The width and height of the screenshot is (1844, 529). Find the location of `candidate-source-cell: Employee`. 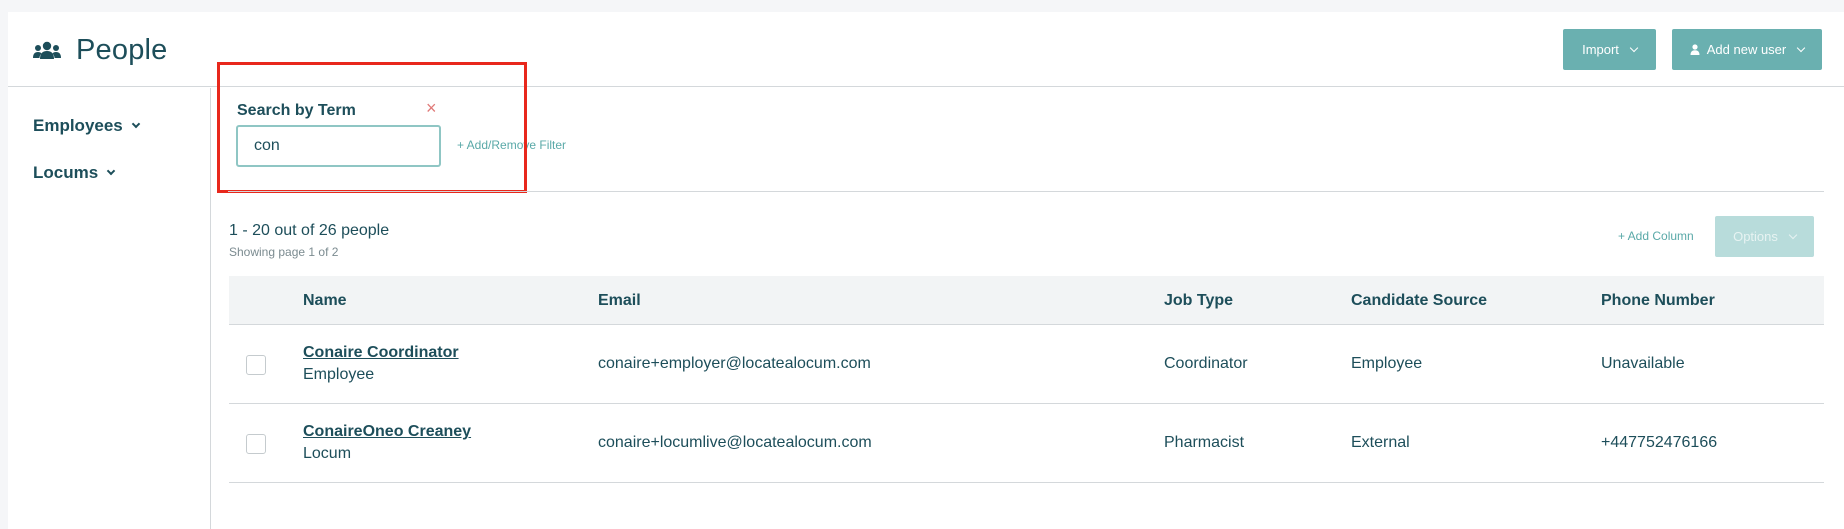

candidate-source-cell: Employee is located at coordinates (1387, 363).